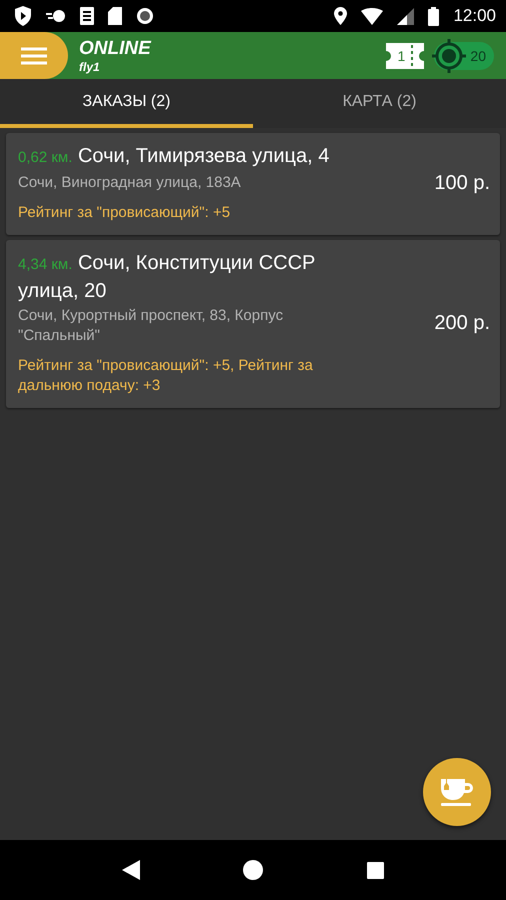  I want to click on tab: ЗАКАЗЫ (2), so click(126, 103).